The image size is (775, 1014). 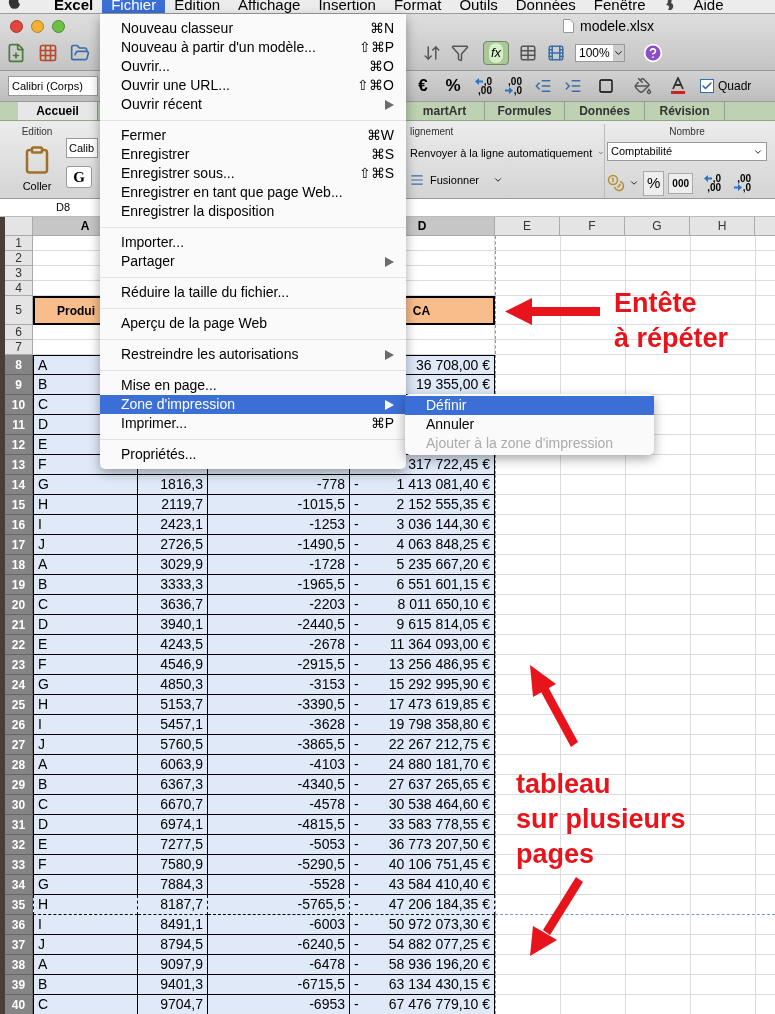 I want to click on row-header: 25, so click(x=19, y=705).